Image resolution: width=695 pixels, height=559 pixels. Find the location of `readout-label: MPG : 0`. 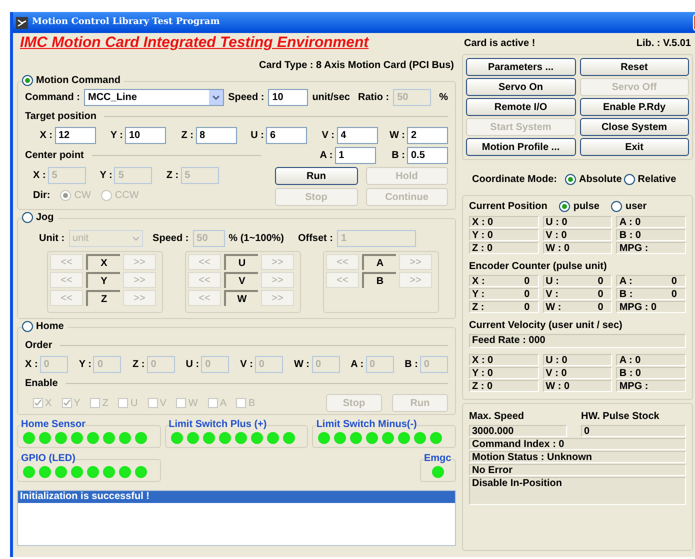

readout-label: MPG : 0 is located at coordinates (638, 307).